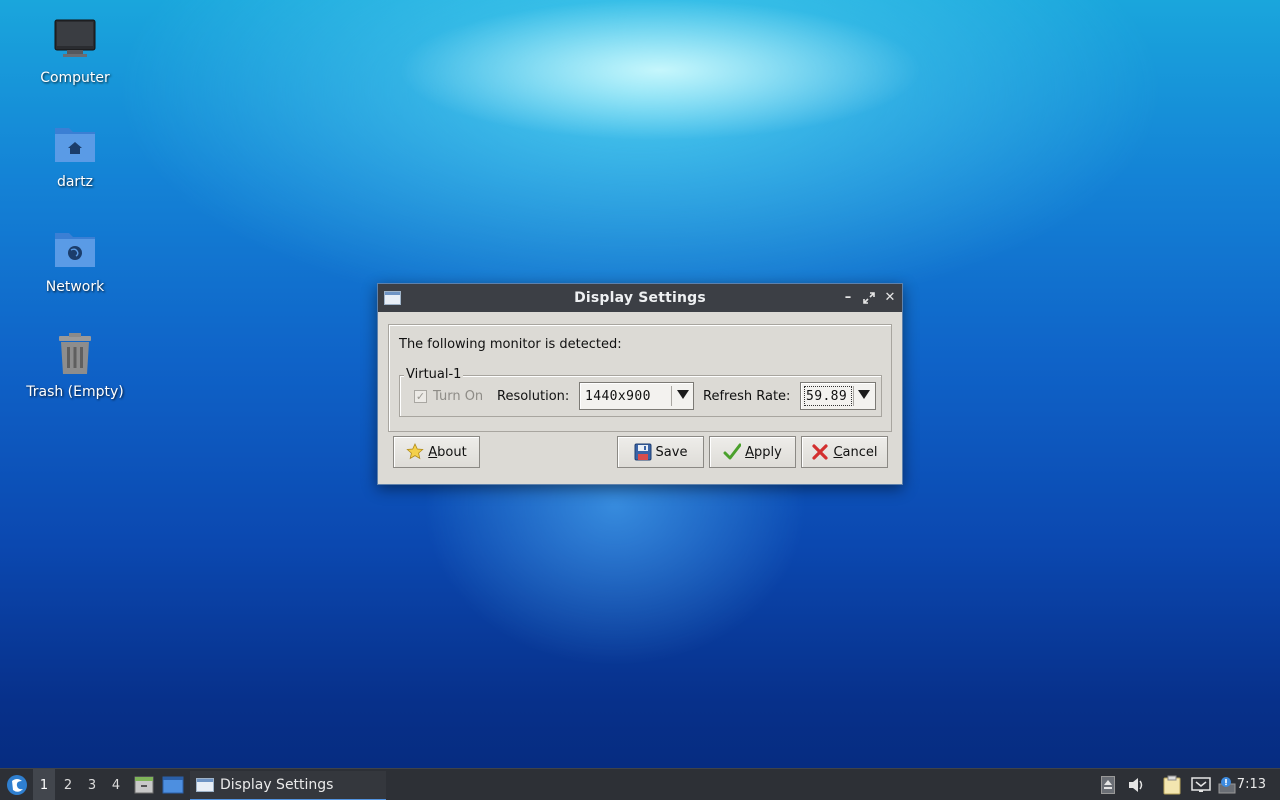 This screenshot has height=800, width=1280. I want to click on lxqt-logo-icon, so click(17, 785).